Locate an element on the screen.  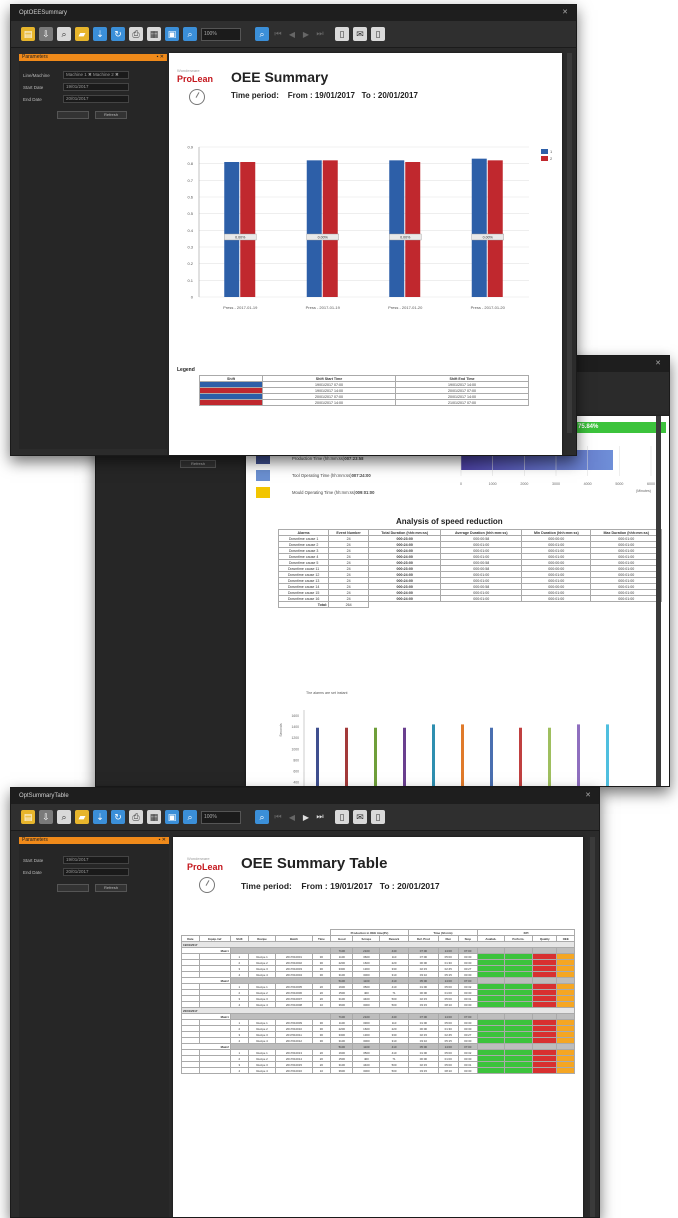
table-cell: 03:15 is located at coordinates (423, 1070).